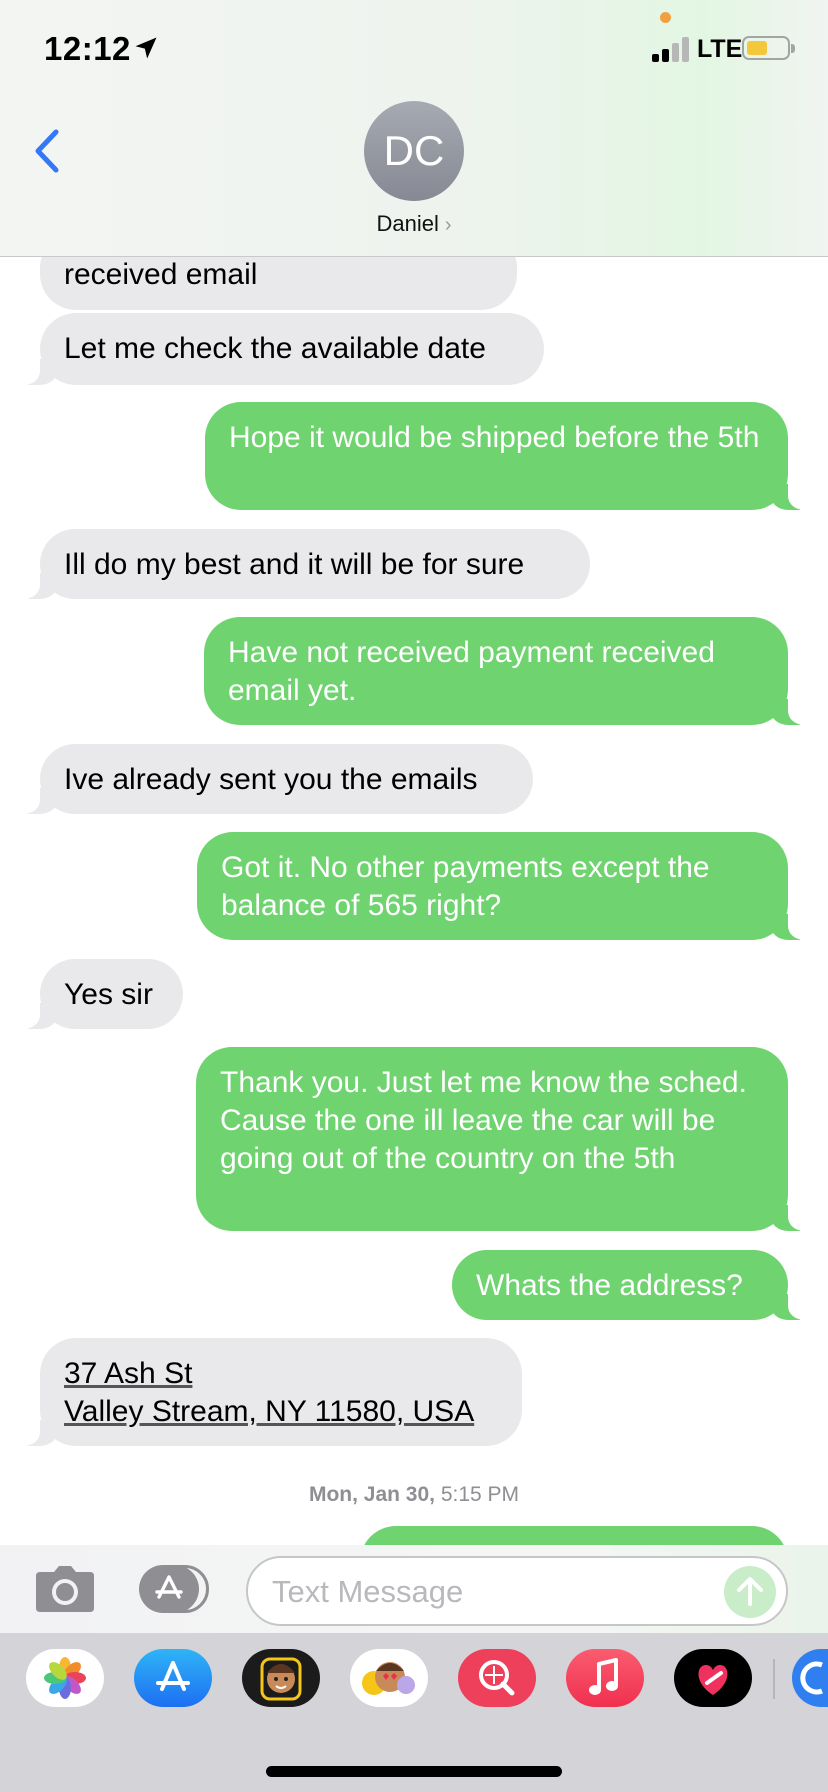  Describe the element at coordinates (605, 1678) in the screenshot. I see `music-icon` at that location.